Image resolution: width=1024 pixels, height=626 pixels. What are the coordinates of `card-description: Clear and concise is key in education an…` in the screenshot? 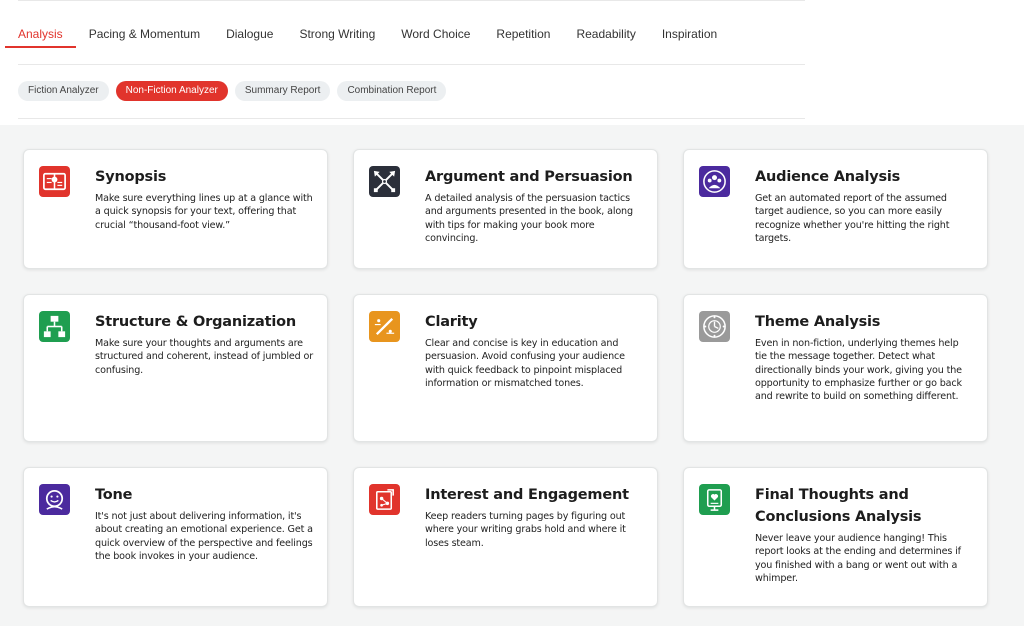 It's located at (525, 363).